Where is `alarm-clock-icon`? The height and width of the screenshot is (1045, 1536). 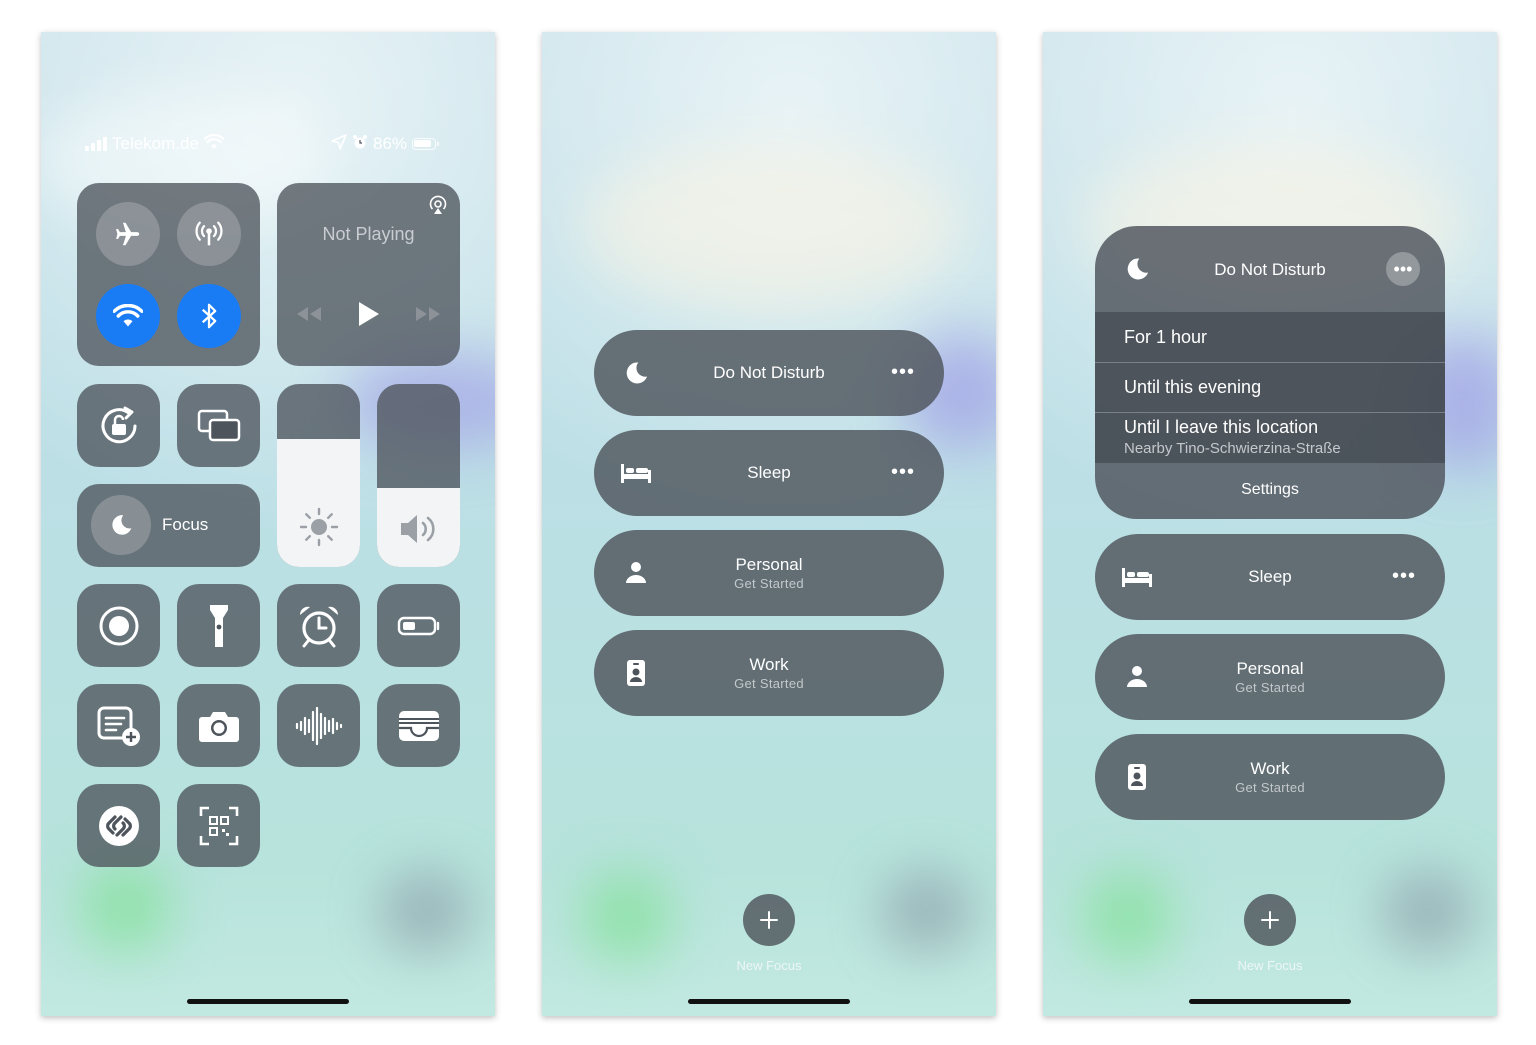 alarm-clock-icon is located at coordinates (318, 626).